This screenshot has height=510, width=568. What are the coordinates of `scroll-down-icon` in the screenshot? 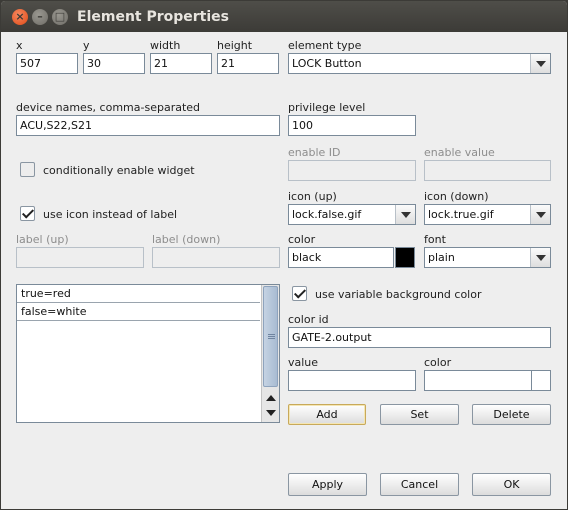 It's located at (271, 413).